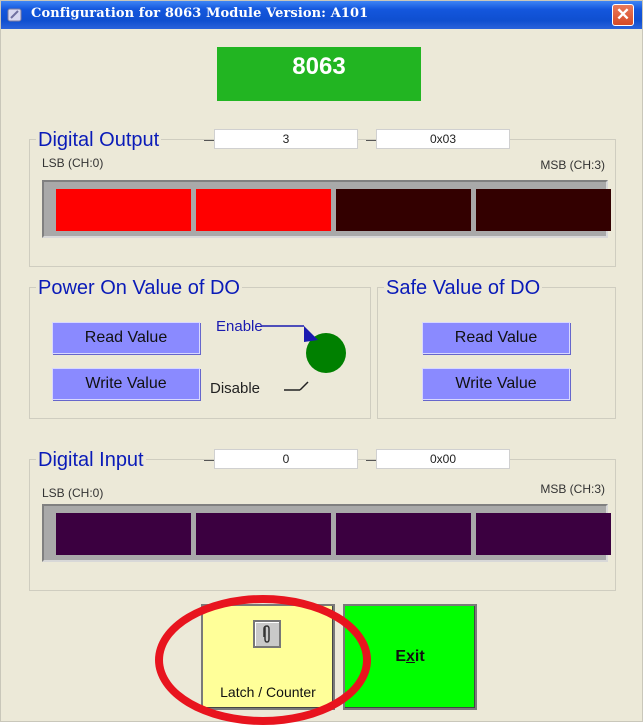 Image resolution: width=643 pixels, height=725 pixels. I want to click on exit-label: Exit, so click(410, 656).